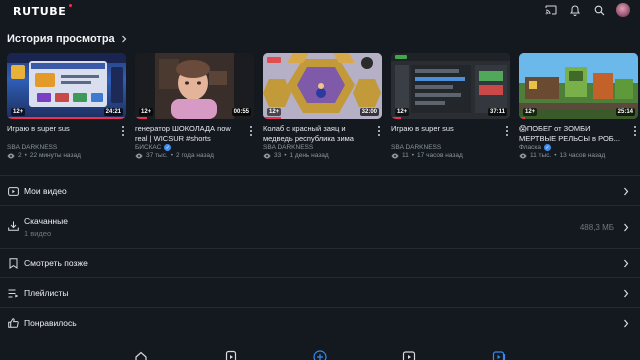 This screenshot has width=640, height=360. What do you see at coordinates (194, 86) in the screenshot?
I see `video-thumbnail: 12+ 00:55` at bounding box center [194, 86].